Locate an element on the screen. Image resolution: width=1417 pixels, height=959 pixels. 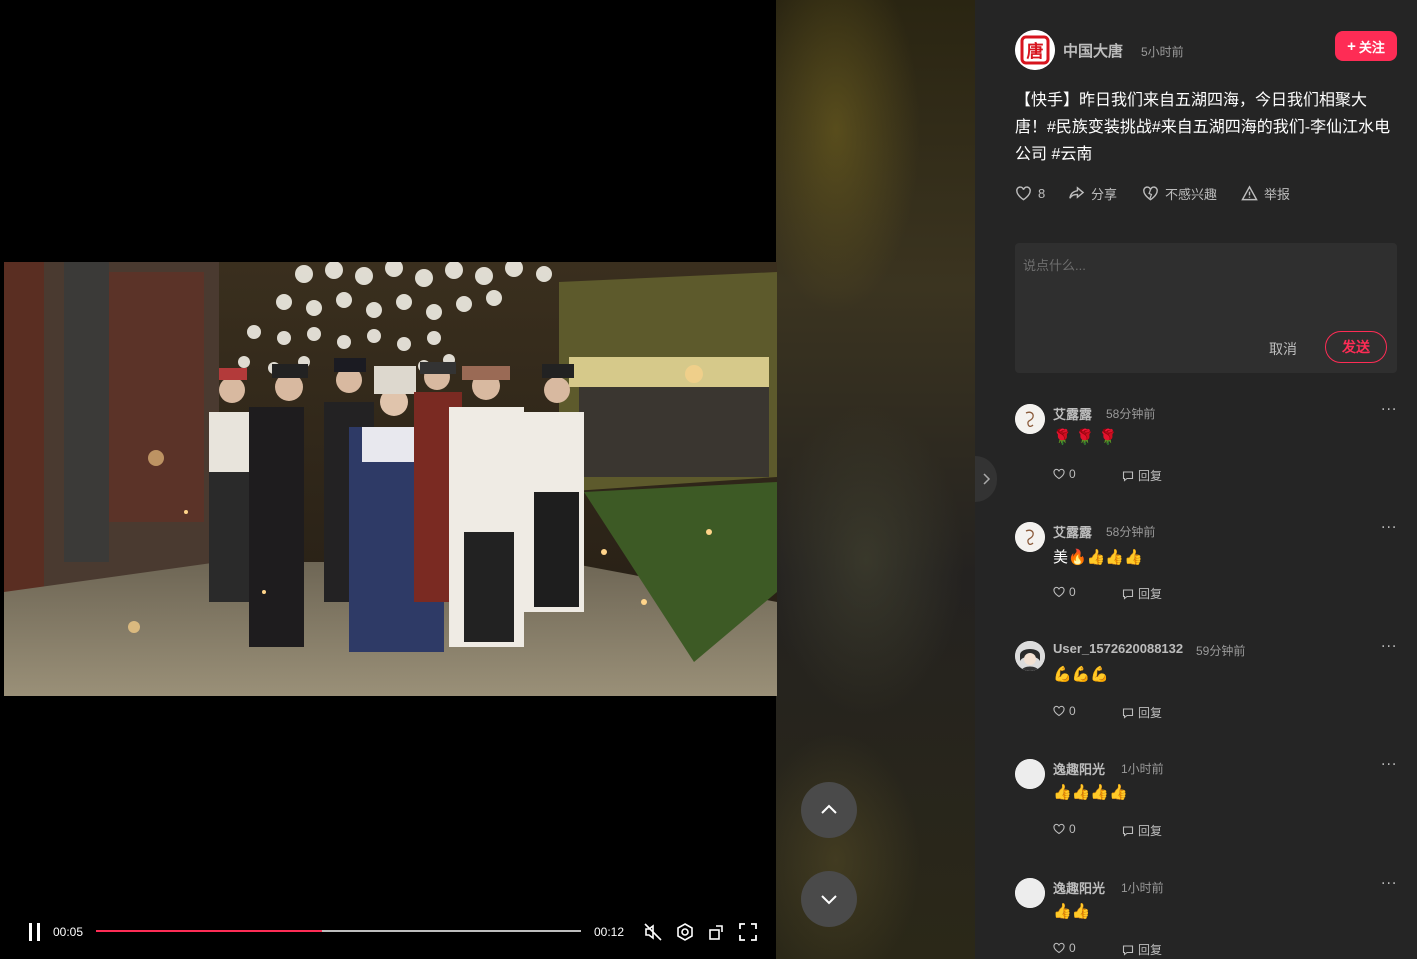
comment-text: 💪💪💪 is located at coordinates (1081, 674).